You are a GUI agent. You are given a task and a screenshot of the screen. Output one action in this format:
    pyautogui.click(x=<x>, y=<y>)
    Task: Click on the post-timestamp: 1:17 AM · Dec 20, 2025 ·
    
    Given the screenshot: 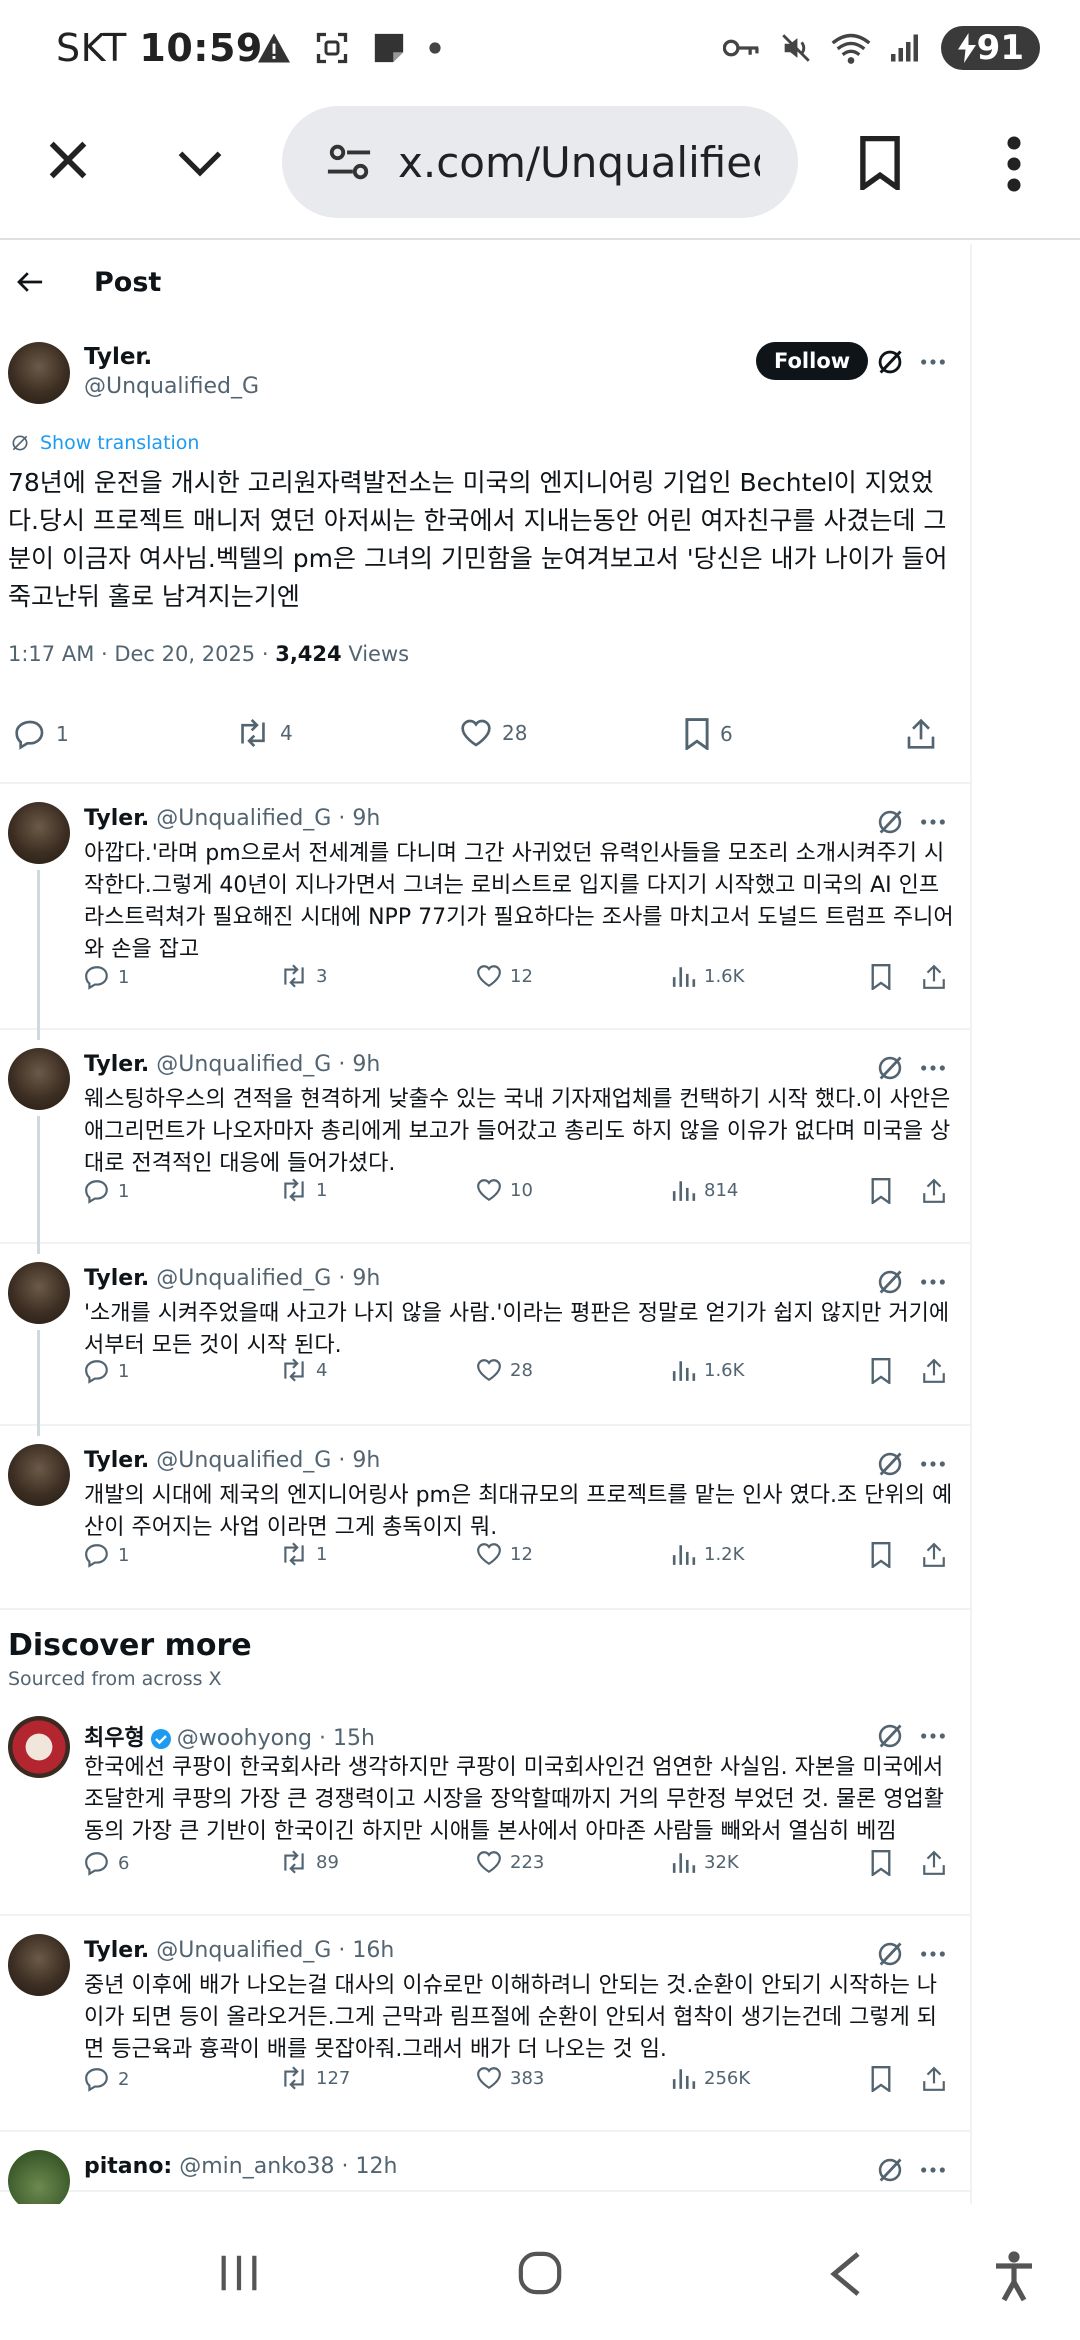 What is the action you would take?
    pyautogui.click(x=141, y=654)
    